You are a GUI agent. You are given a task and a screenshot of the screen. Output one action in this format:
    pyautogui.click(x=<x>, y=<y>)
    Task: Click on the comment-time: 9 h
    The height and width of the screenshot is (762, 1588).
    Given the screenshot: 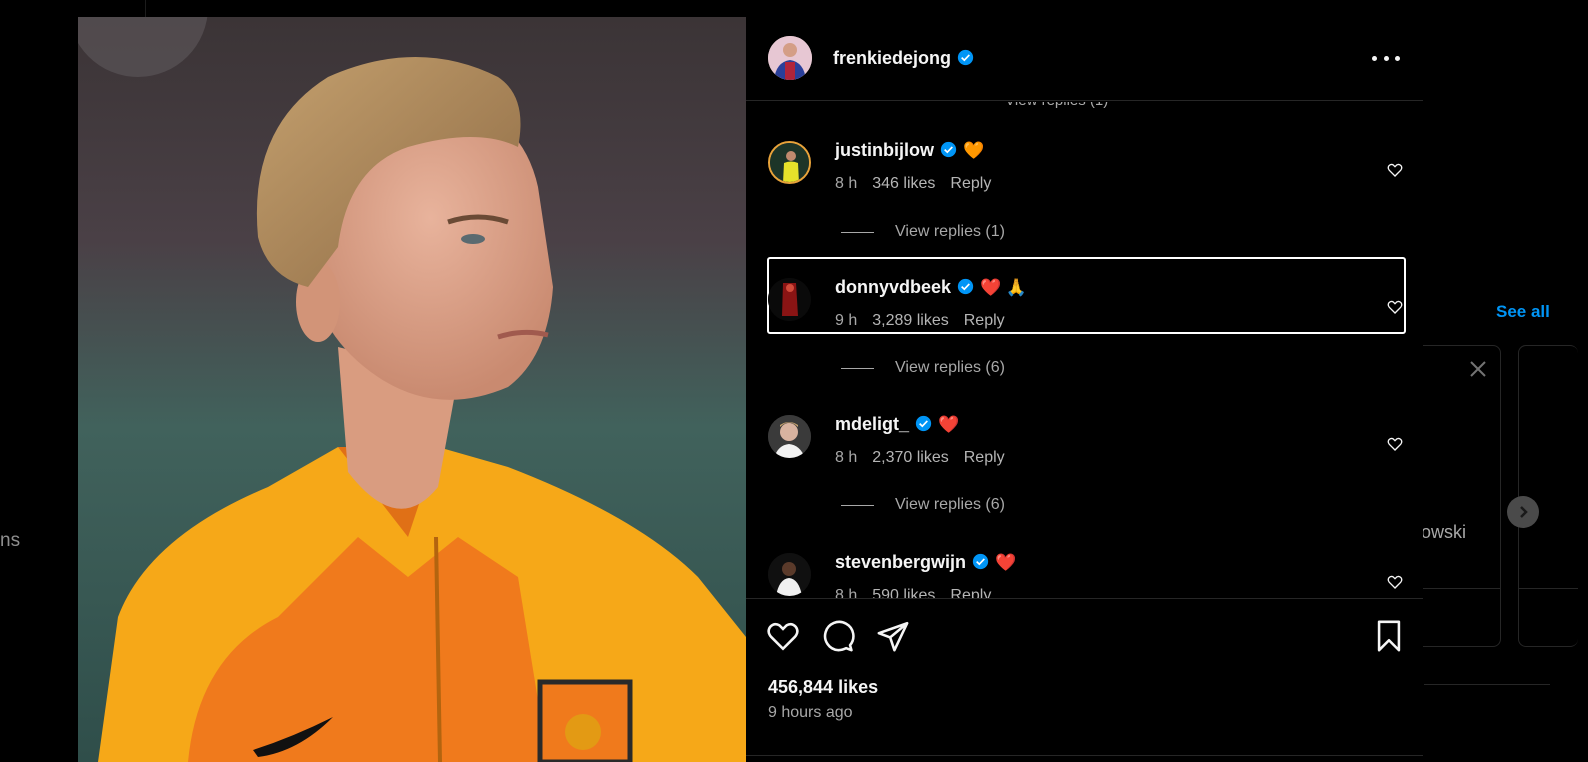 What is the action you would take?
    pyautogui.click(x=846, y=320)
    